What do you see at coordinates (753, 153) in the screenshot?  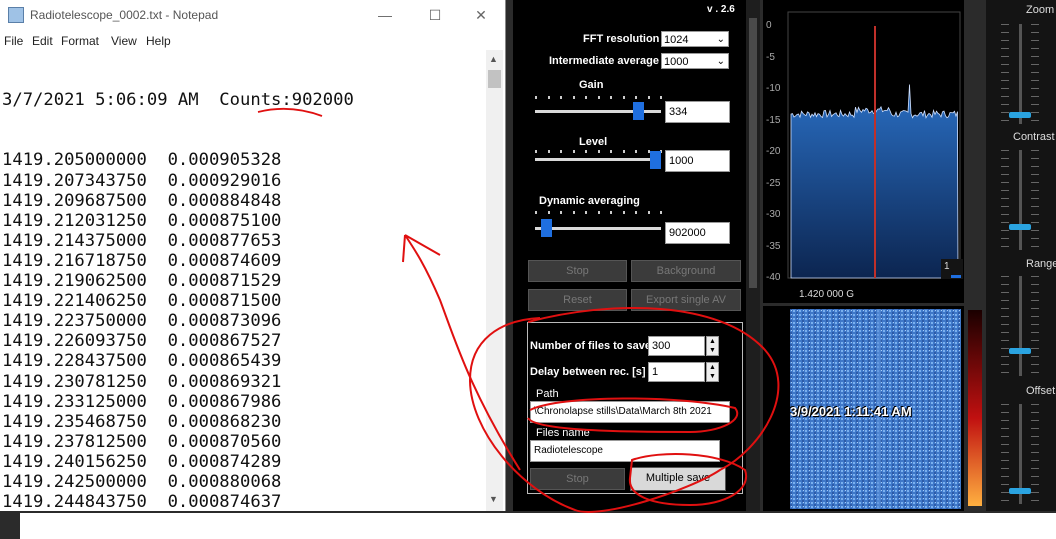 I see `panel-scroll-thumb` at bounding box center [753, 153].